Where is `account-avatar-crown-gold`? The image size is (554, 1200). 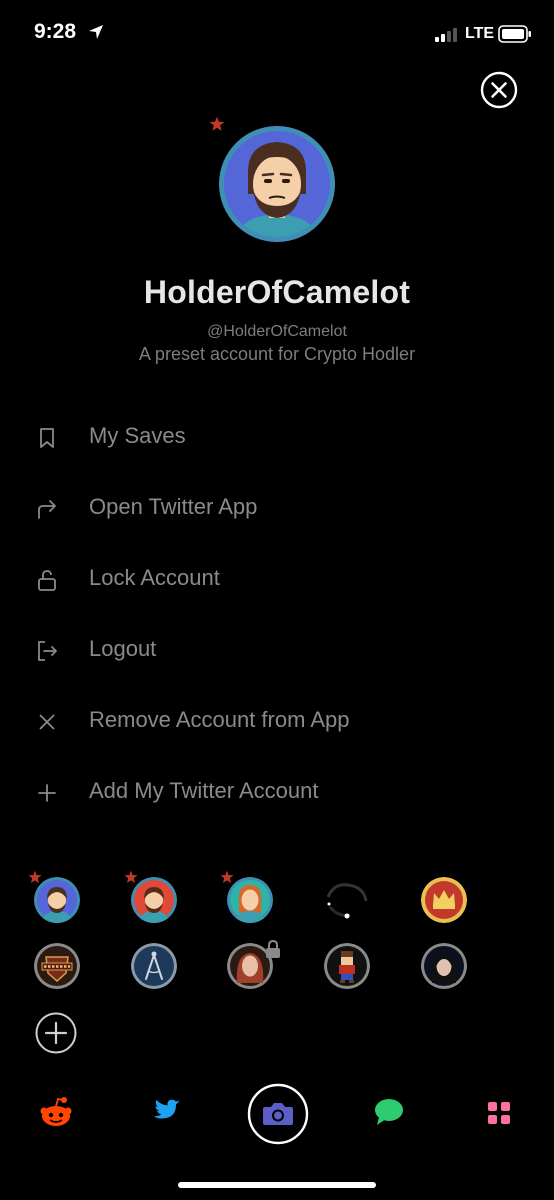 account-avatar-crown-gold is located at coordinates (444, 900).